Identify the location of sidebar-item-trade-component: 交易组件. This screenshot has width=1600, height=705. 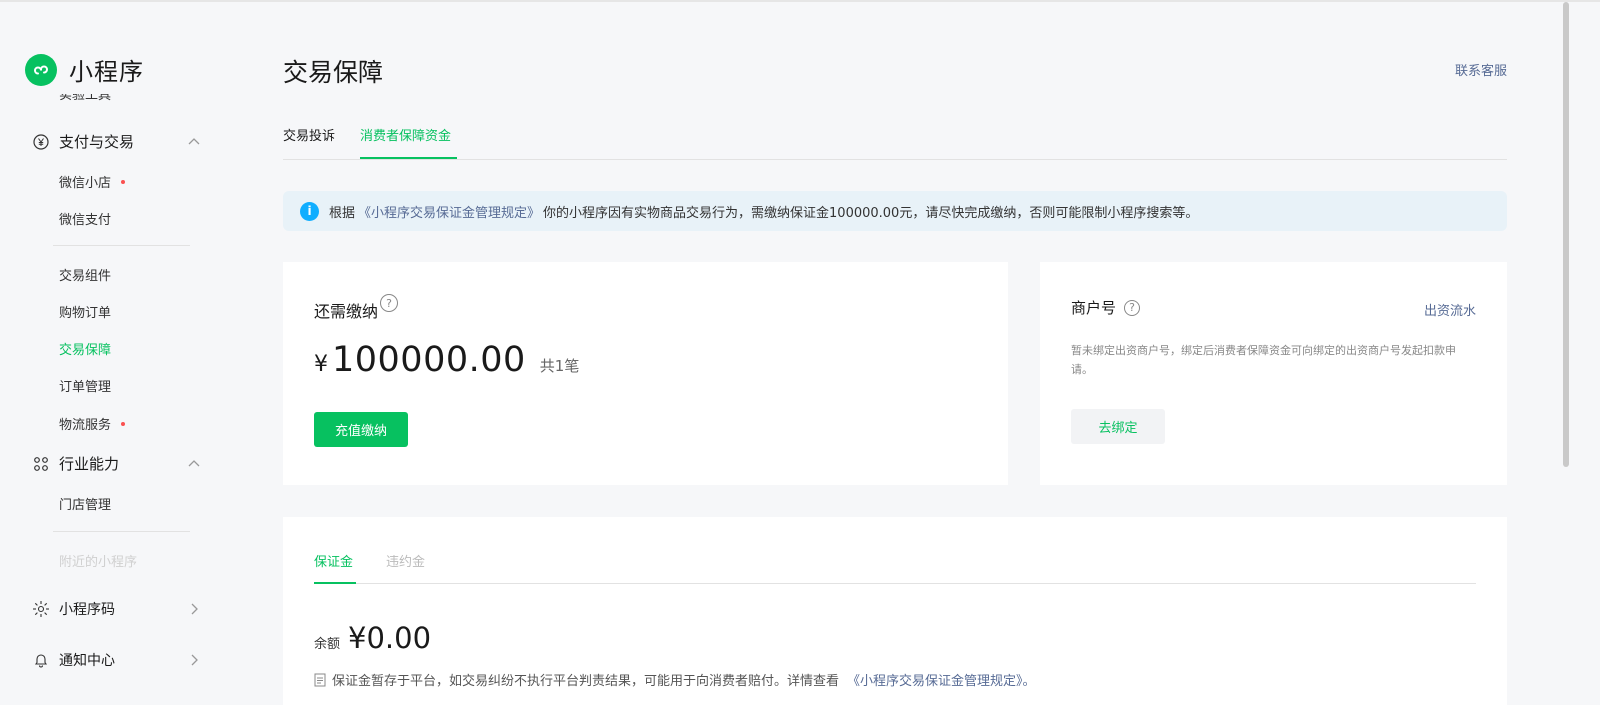
(85, 274).